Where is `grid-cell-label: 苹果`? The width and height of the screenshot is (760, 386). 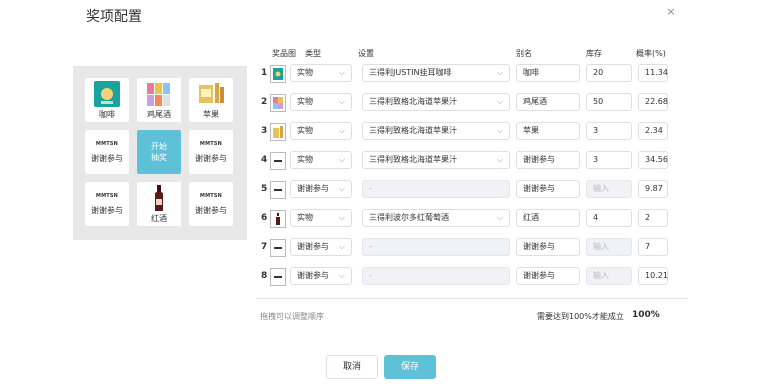
grid-cell-label: 苹果 is located at coordinates (211, 114).